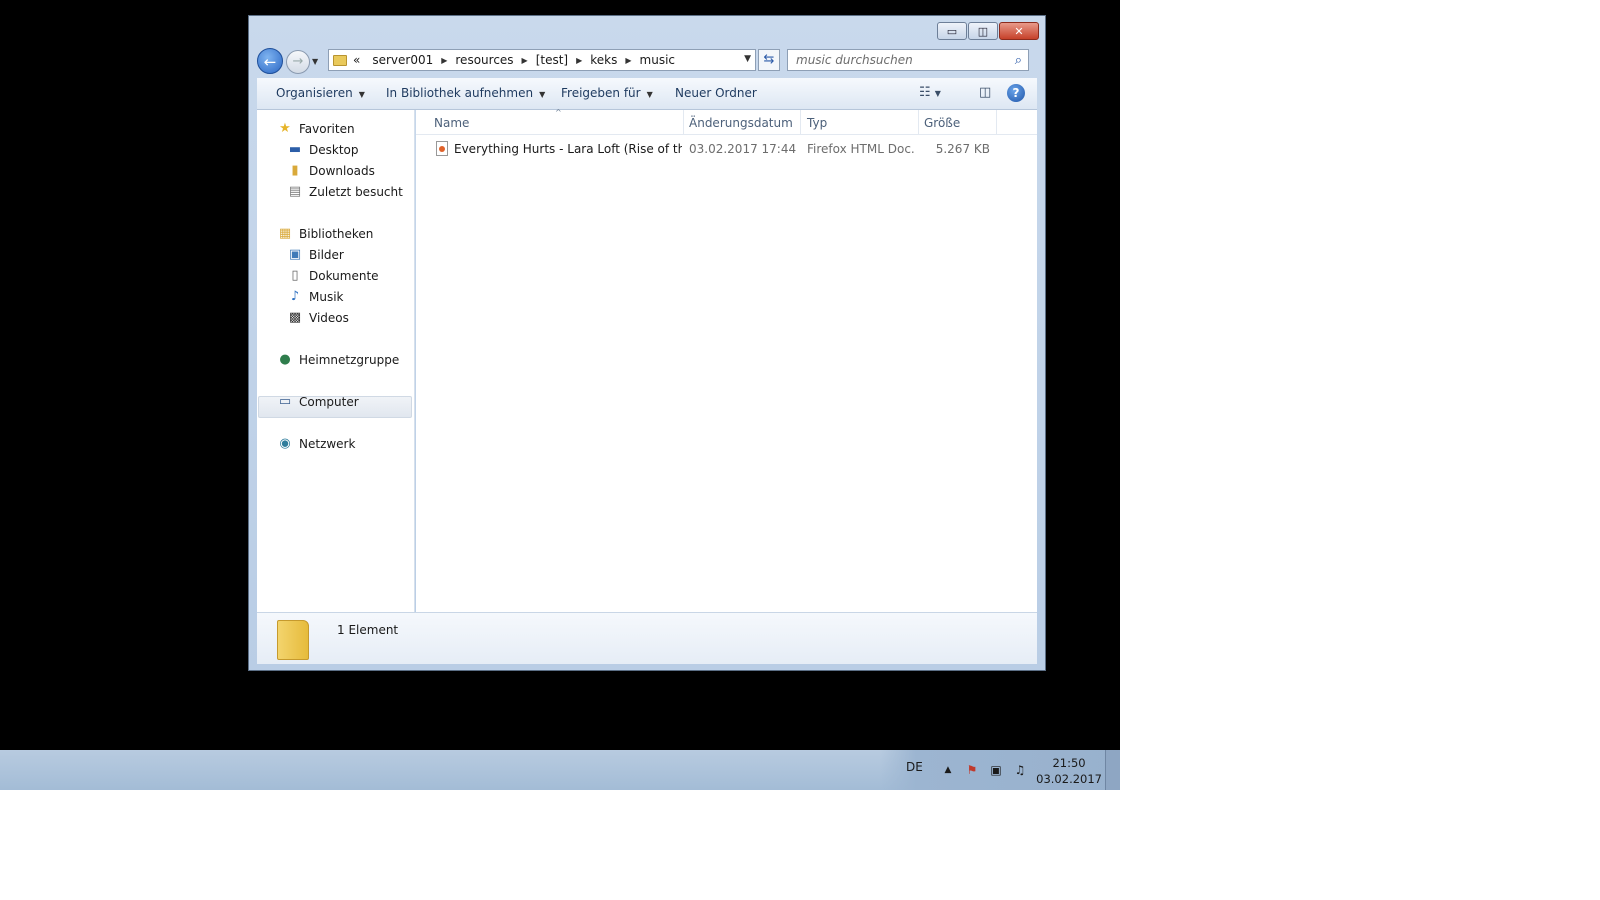 This screenshot has height=900, width=1600. I want to click on help-icon: ?, so click(1016, 93).